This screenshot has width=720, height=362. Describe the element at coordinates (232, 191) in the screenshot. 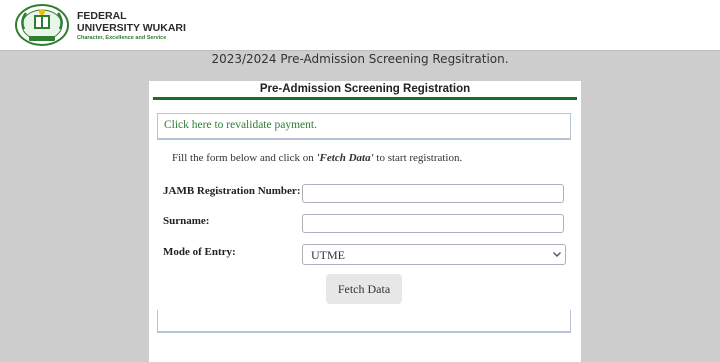

I see `jamb-label: JAMB Registration Number:` at that location.